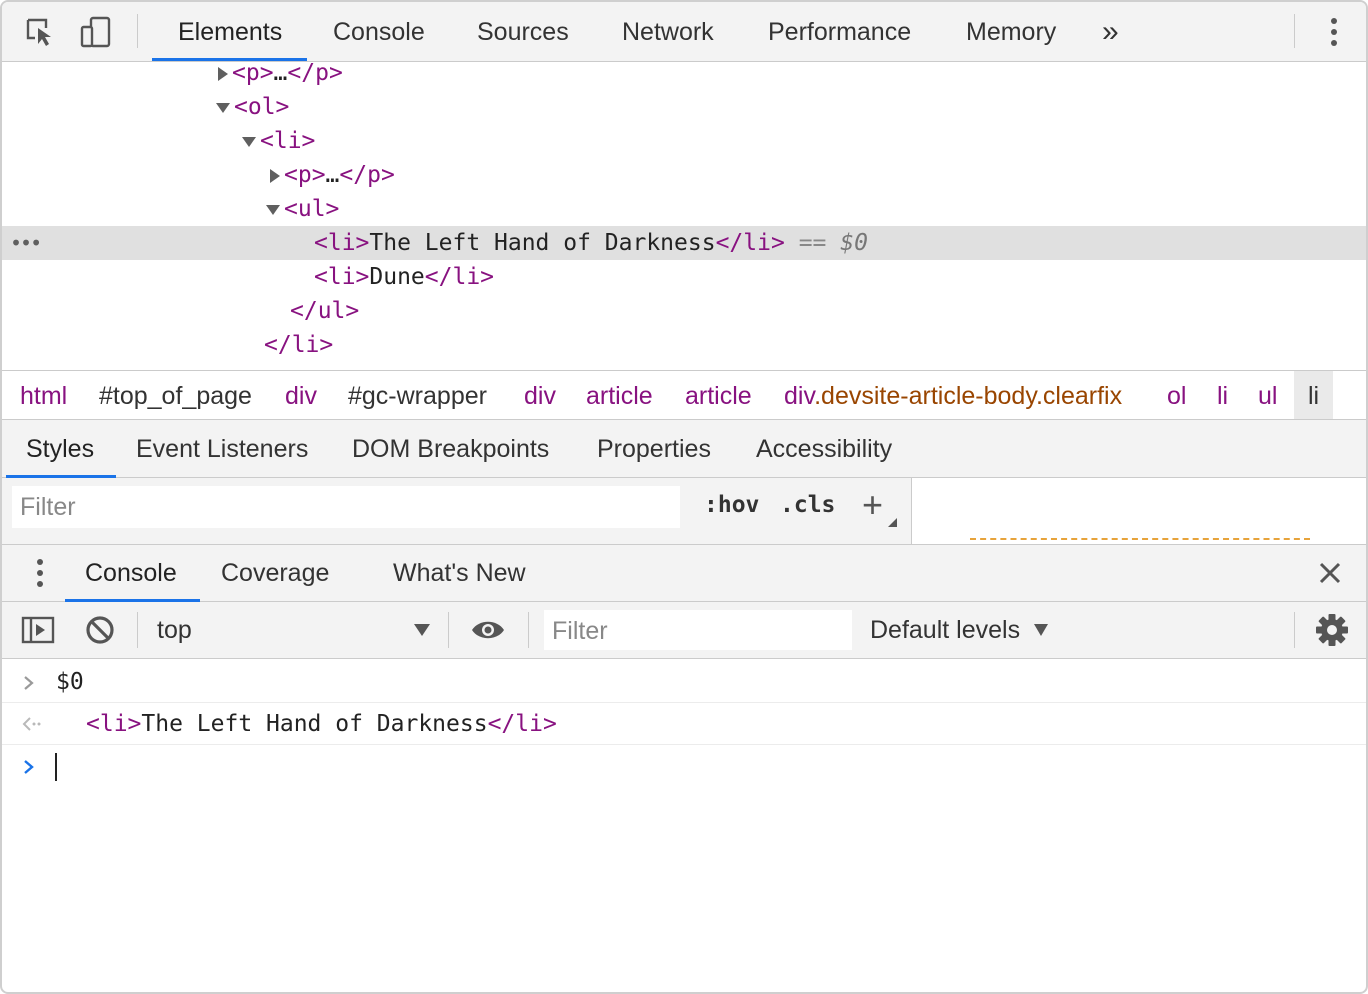 The height and width of the screenshot is (994, 1368). Describe the element at coordinates (230, 31) in the screenshot. I see `tab-elements: Elements` at that location.